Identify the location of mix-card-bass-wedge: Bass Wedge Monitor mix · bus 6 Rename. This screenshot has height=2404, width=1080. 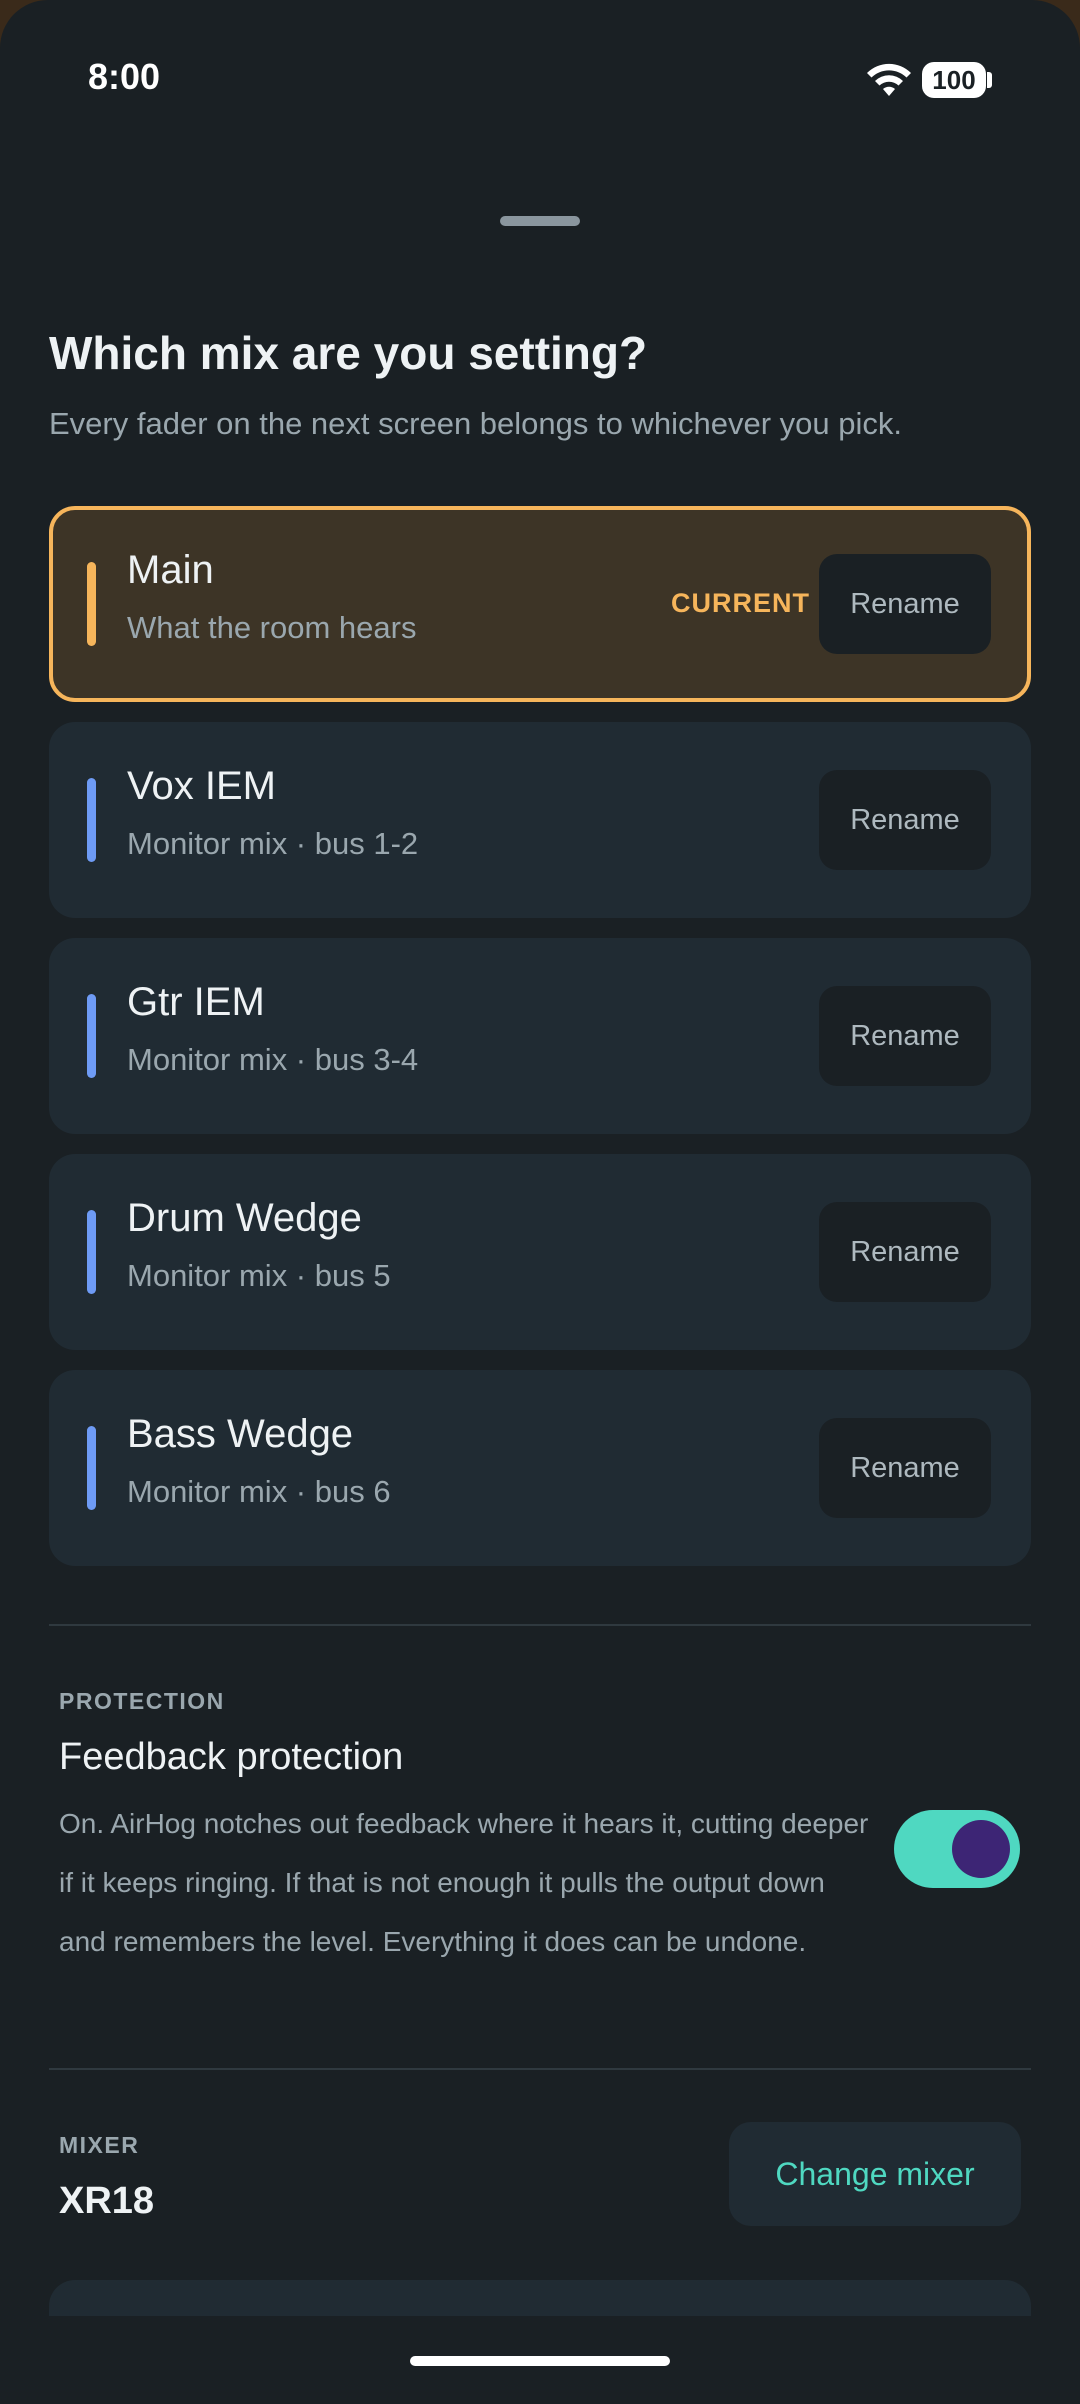
(540, 1468).